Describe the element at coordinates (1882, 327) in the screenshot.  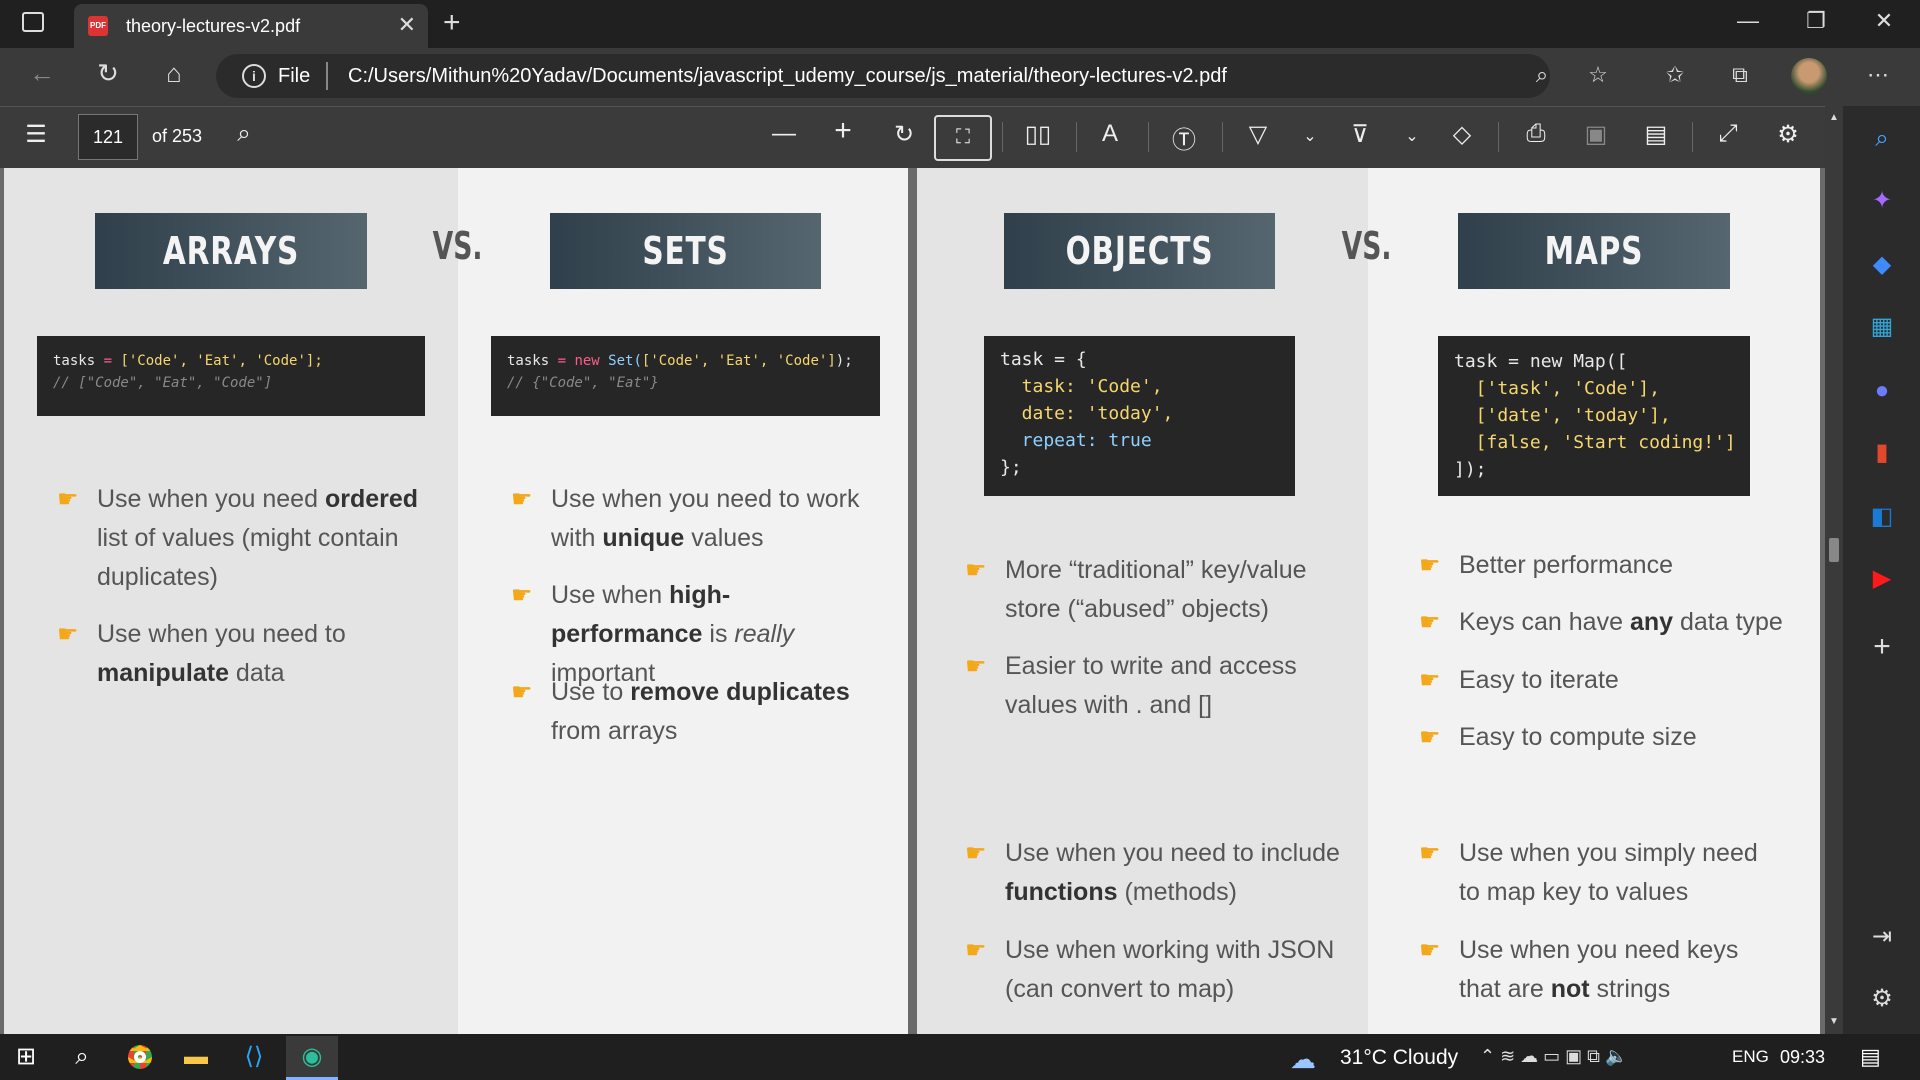
I see `tools-icon: ▦` at that location.